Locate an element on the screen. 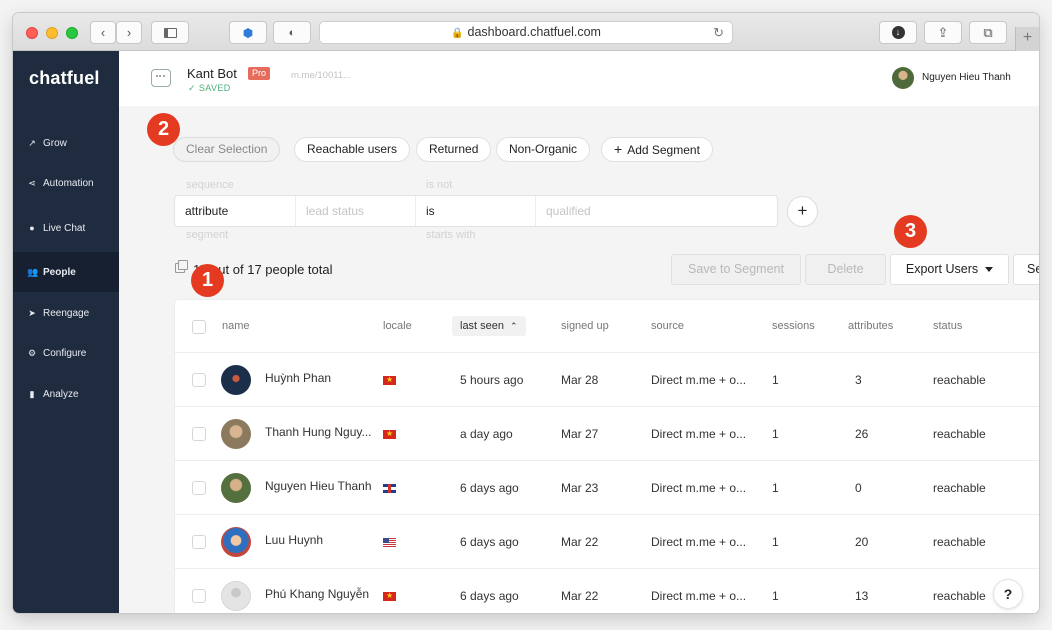 The height and width of the screenshot is (630, 1052). tabs-overview-button: ⧉ is located at coordinates (988, 32).